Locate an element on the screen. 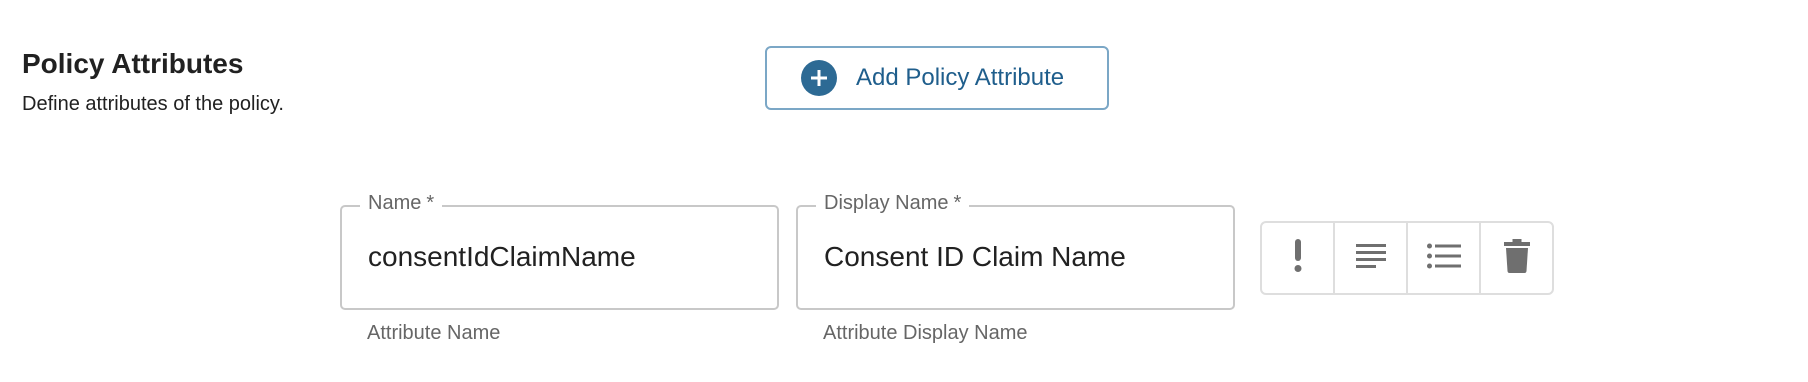 This screenshot has height=382, width=1808. trash-icon is located at coordinates (1516, 258).